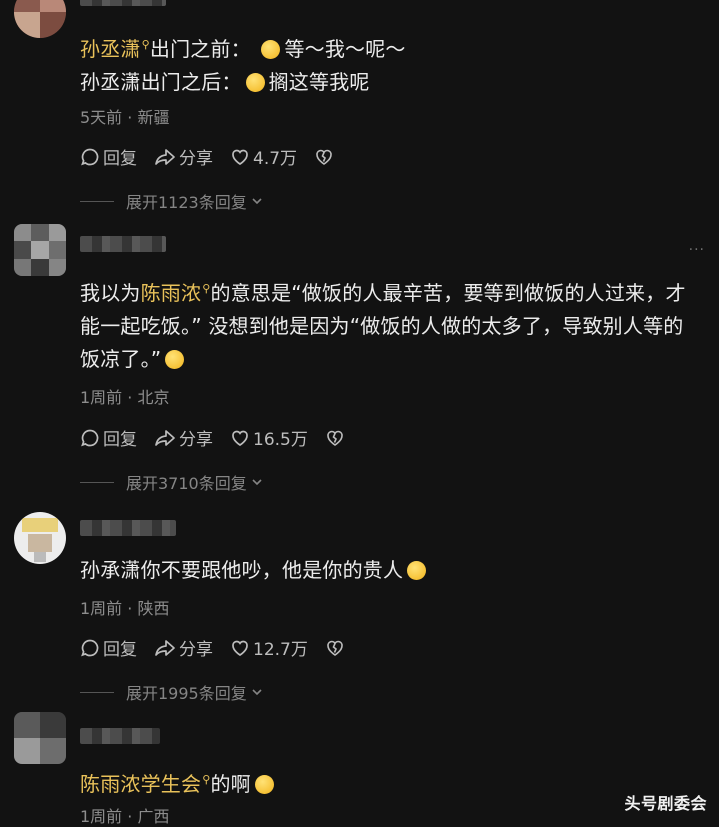  I want to click on user-mention: 陈雨浓学生会, so click(140, 784).